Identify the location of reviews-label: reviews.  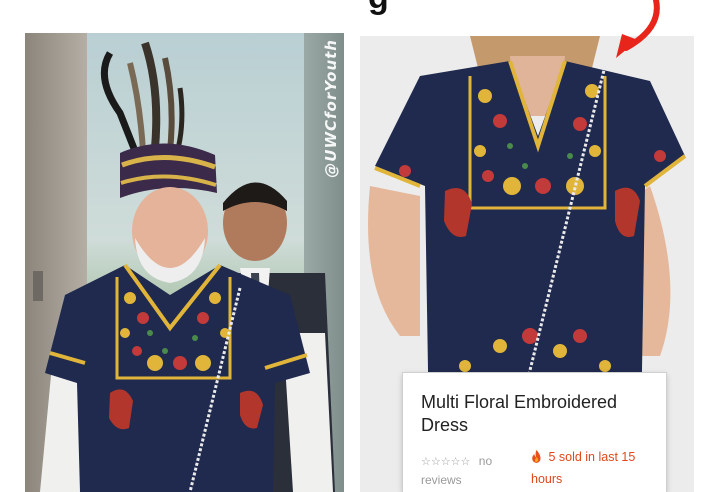
(441, 480).